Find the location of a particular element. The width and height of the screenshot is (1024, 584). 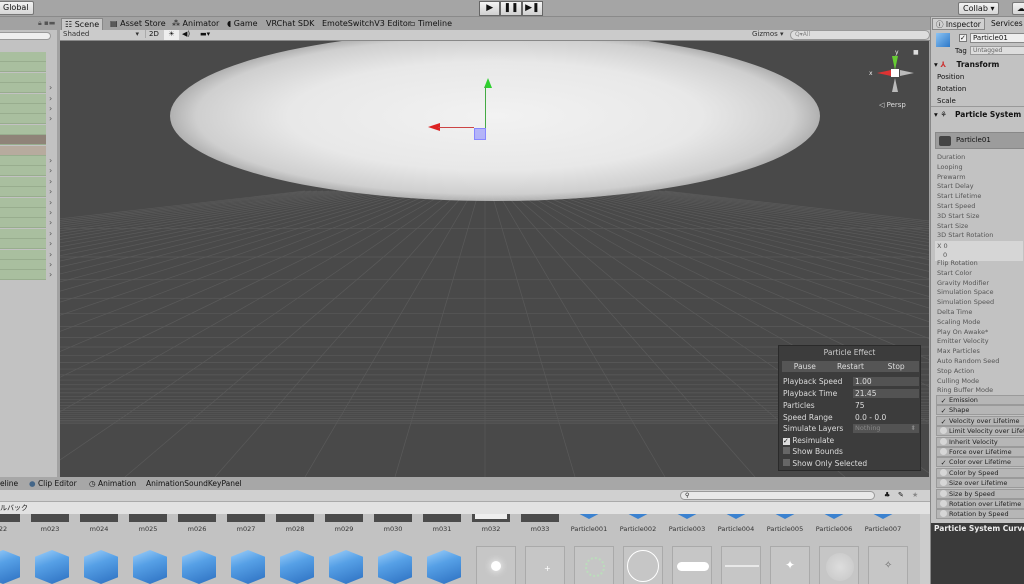

tab-animation-sound-key-panel: AnimationSoundKeyPanel is located at coordinates (194, 483).